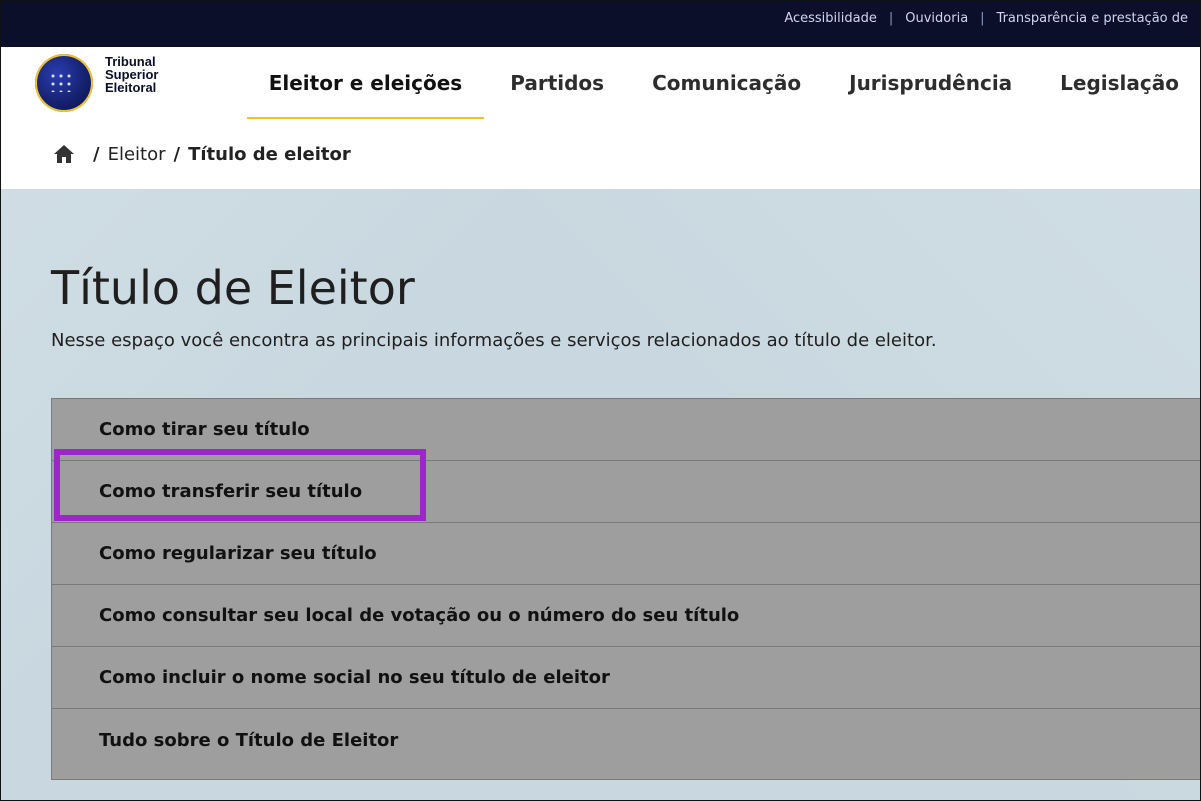  What do you see at coordinates (726, 83) in the screenshot?
I see `nav-comunicacao: Comunicação` at bounding box center [726, 83].